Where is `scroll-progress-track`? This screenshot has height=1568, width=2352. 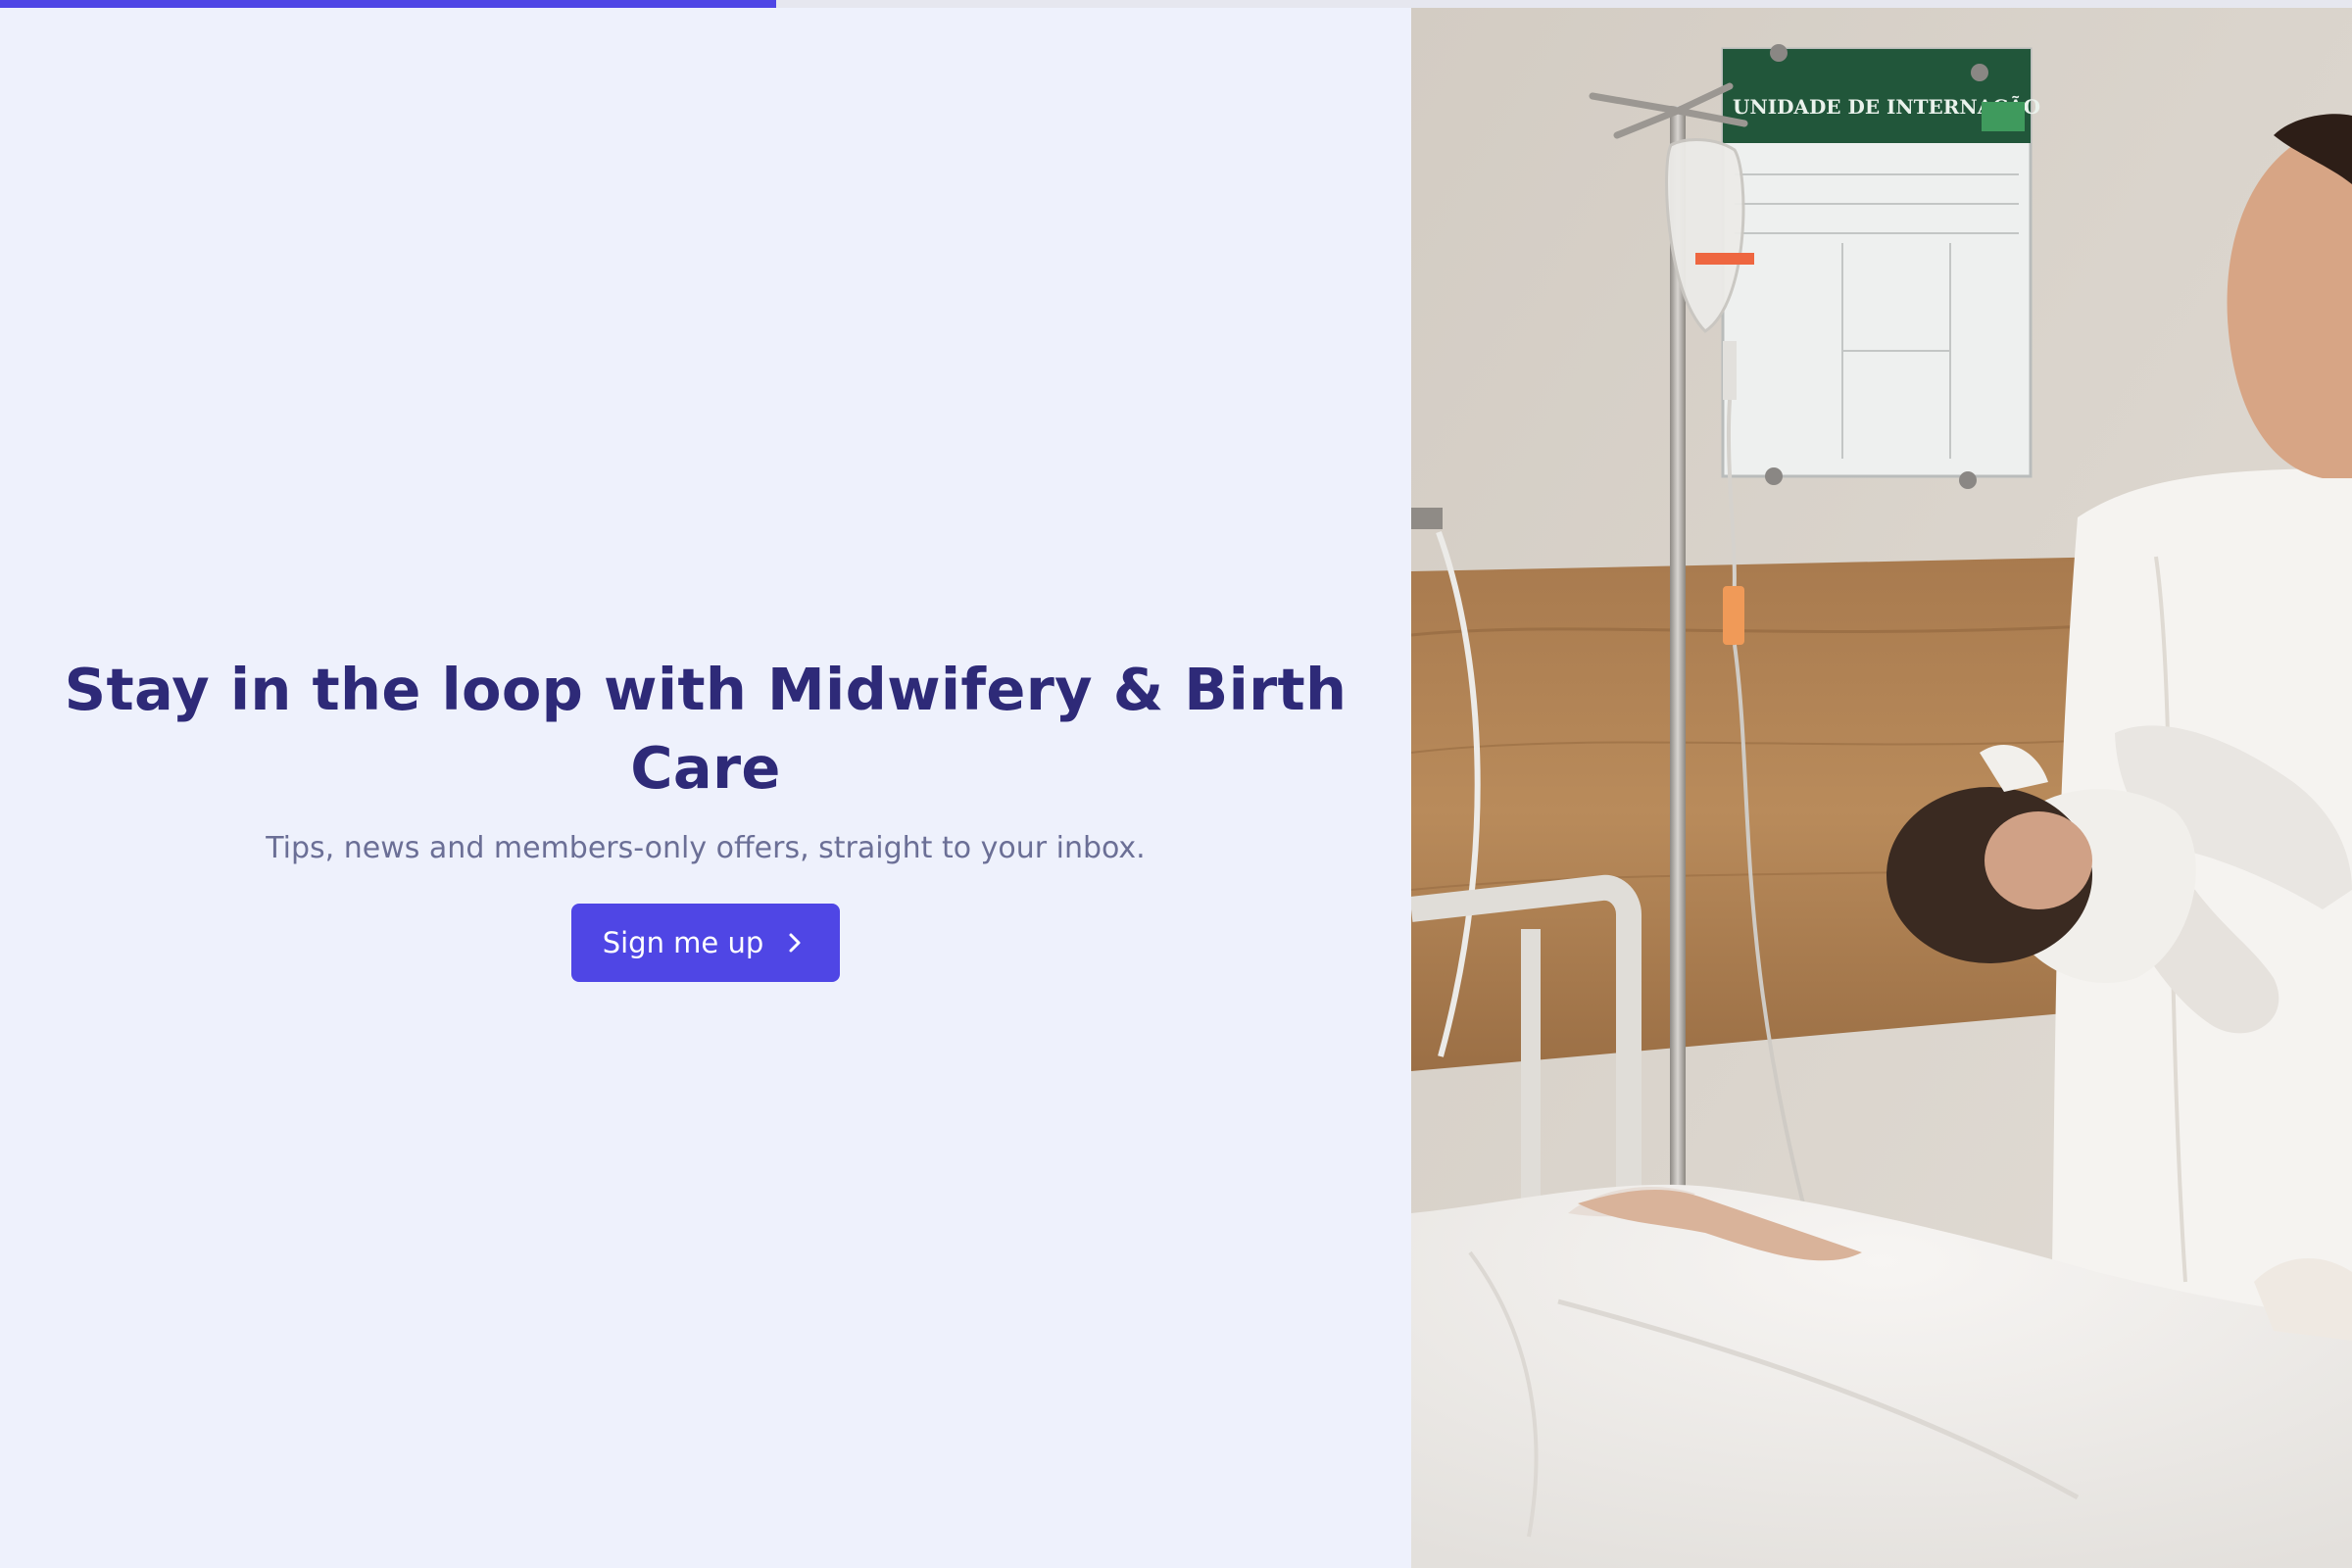 scroll-progress-track is located at coordinates (1176, 4).